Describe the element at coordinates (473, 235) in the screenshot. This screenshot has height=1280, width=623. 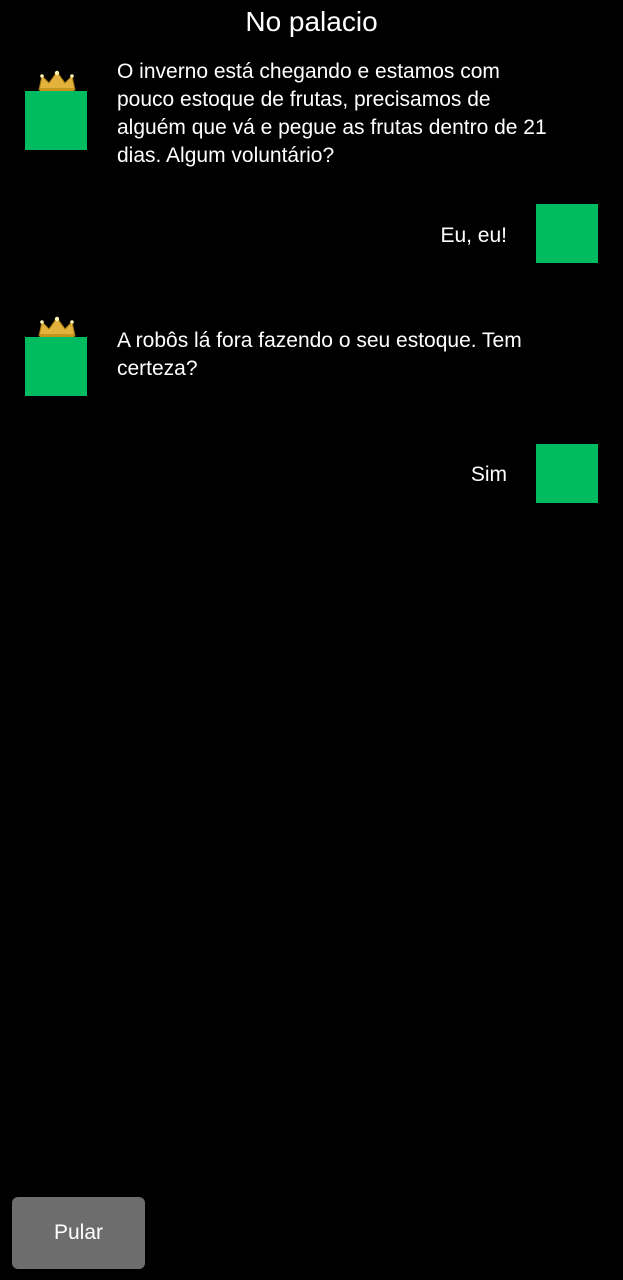
I see `player-message-text: Eu, eu!` at that location.